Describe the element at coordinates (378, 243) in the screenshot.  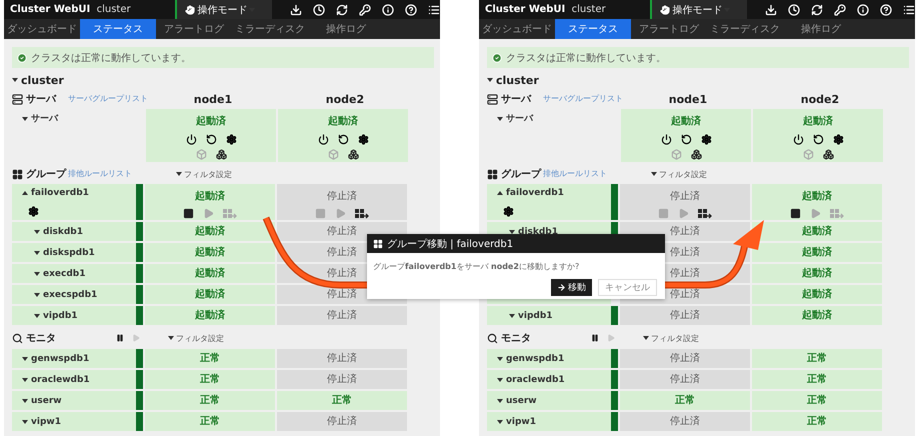
I see `grid-icon` at that location.